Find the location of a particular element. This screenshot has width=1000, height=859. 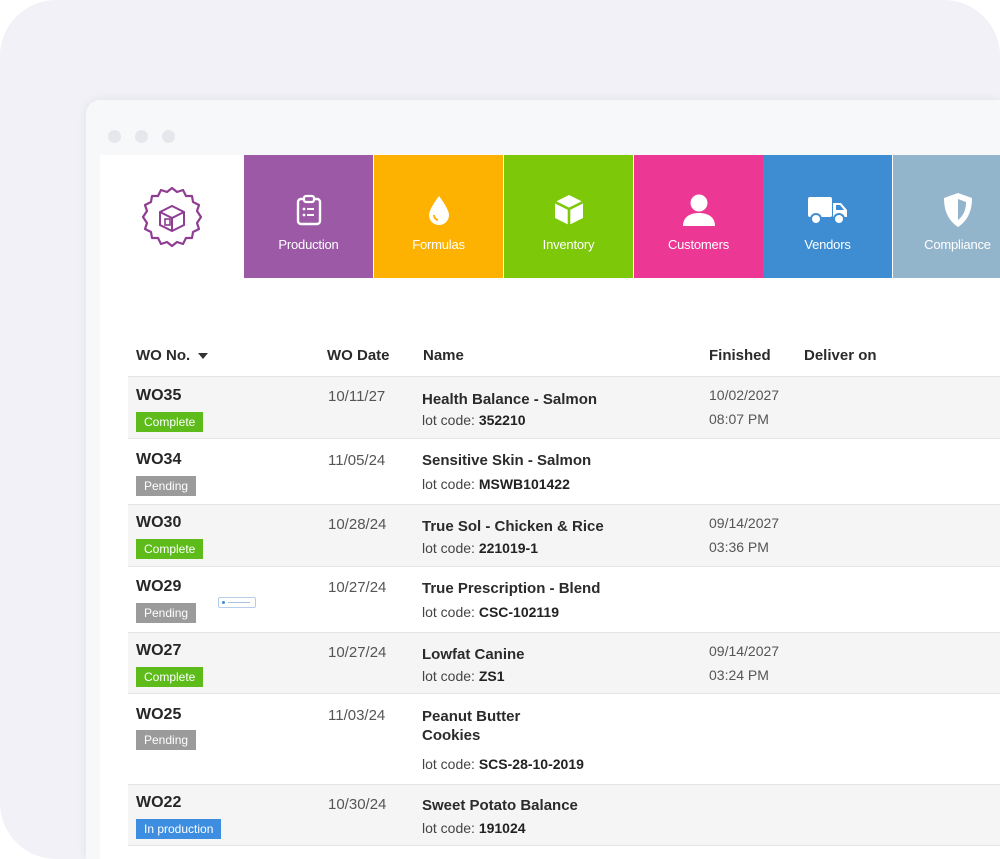

product-name: Lowfat Canine is located at coordinates (473, 654).